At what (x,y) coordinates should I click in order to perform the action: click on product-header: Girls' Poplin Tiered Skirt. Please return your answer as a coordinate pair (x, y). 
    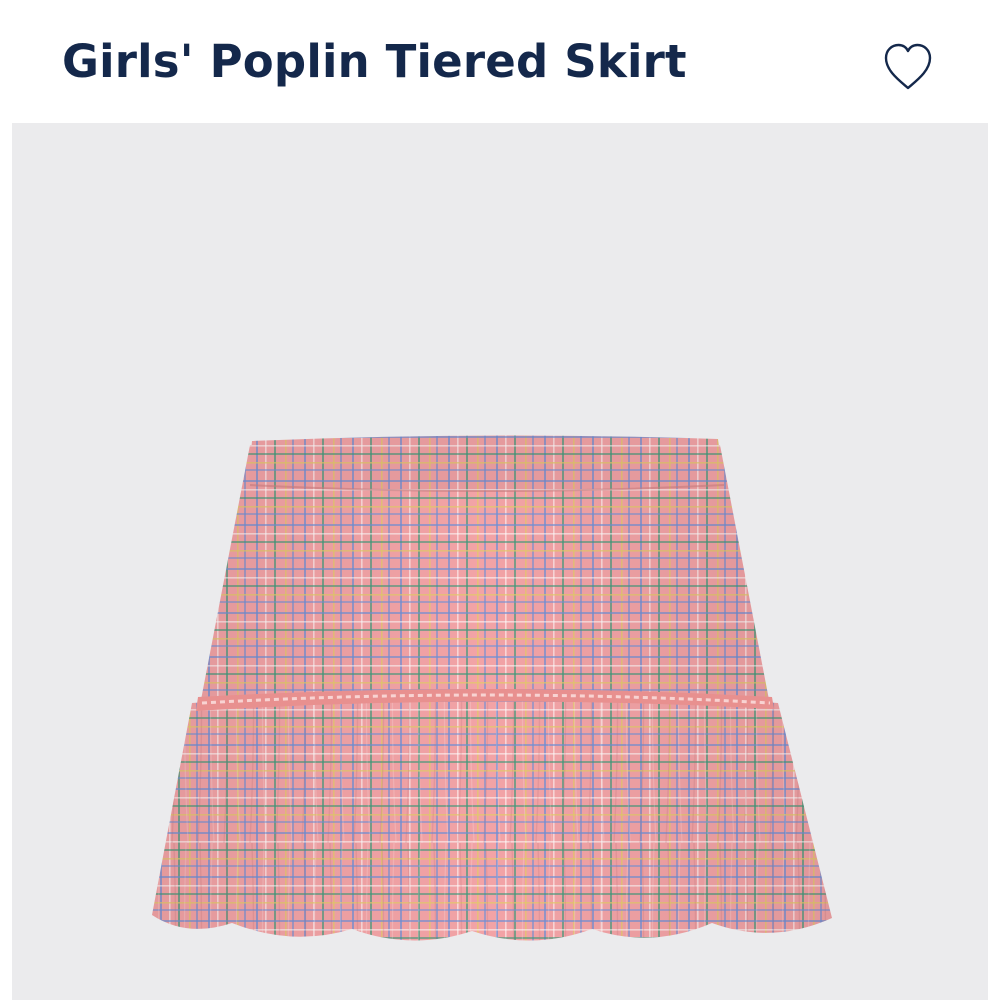
    Looking at the image, I should click on (500, 61).